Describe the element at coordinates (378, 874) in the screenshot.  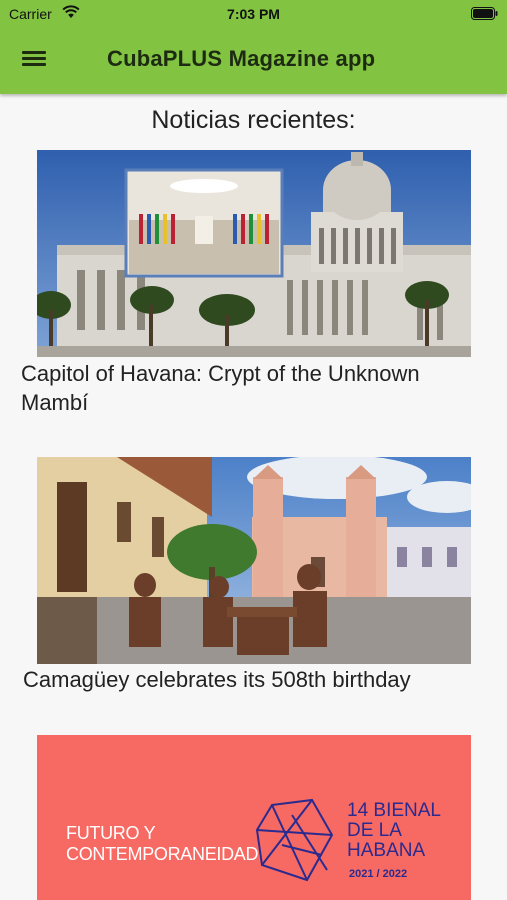
I see `poster-years: 2021 / 2022` at that location.